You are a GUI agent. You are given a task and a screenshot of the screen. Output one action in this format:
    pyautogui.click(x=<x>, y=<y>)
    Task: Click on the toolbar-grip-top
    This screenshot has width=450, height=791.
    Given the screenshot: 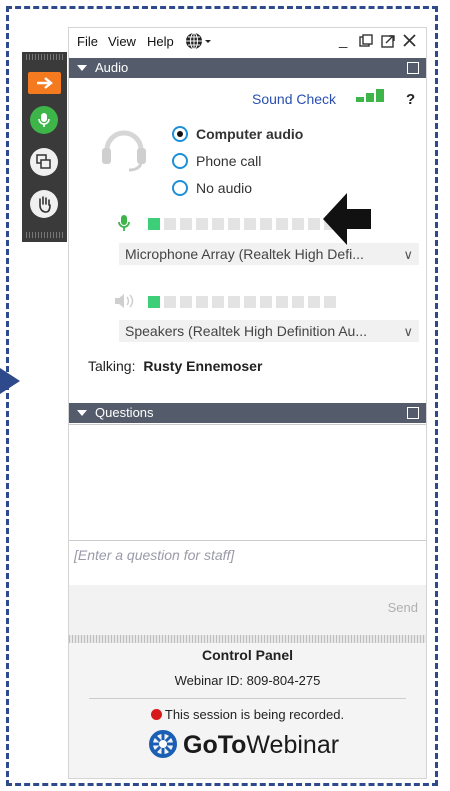 What is the action you would take?
    pyautogui.click(x=44, y=57)
    